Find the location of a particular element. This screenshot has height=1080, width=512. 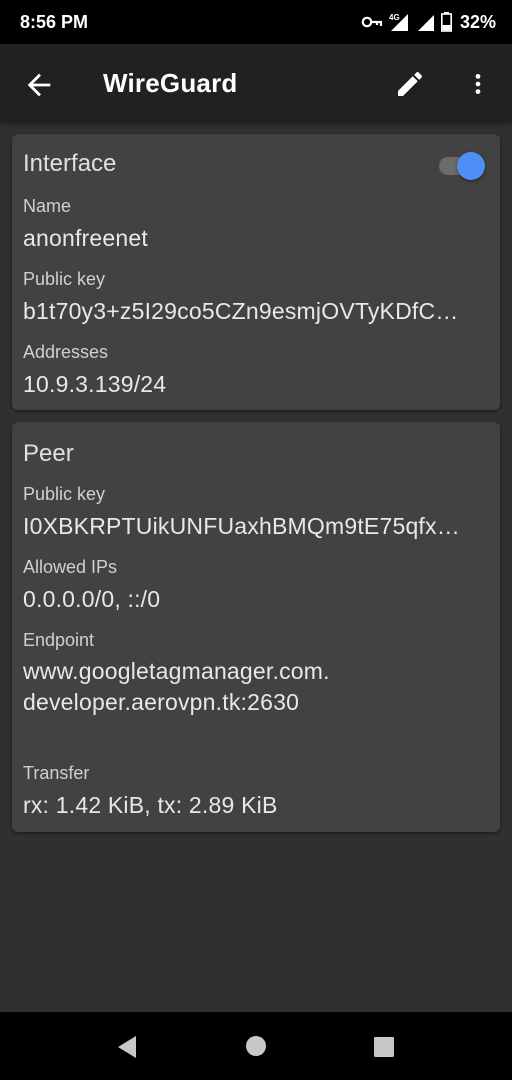

vpn-key-icon is located at coordinates (372, 22).